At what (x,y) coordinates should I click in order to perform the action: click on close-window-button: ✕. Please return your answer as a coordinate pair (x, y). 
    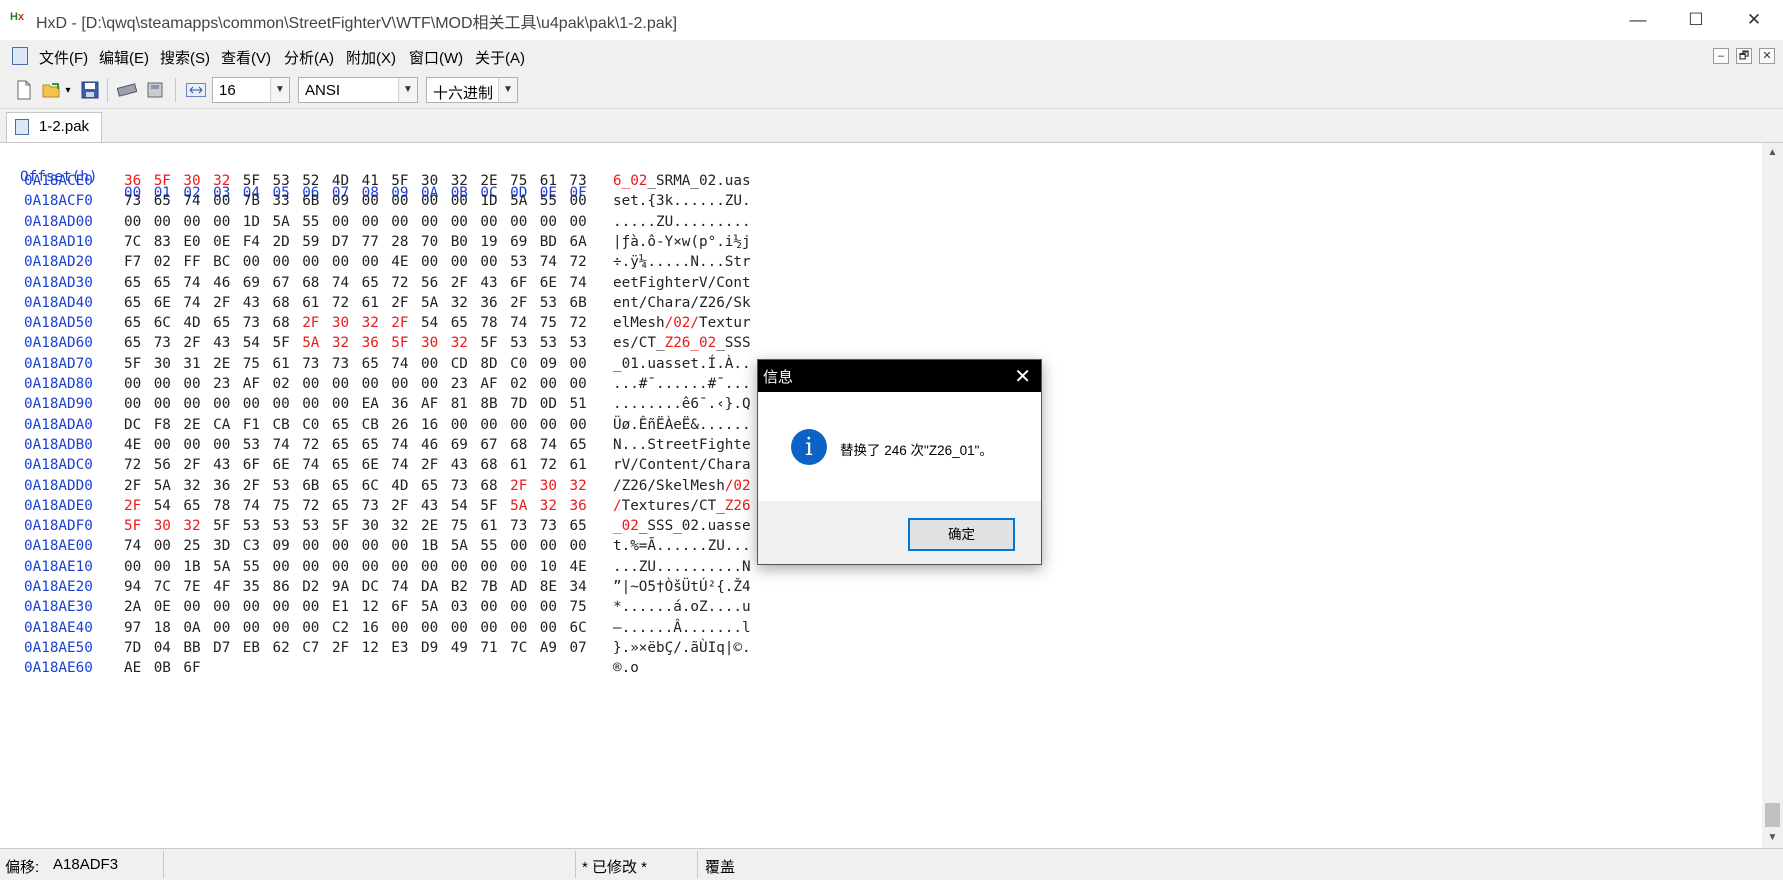
    Looking at the image, I should click on (1754, 20).